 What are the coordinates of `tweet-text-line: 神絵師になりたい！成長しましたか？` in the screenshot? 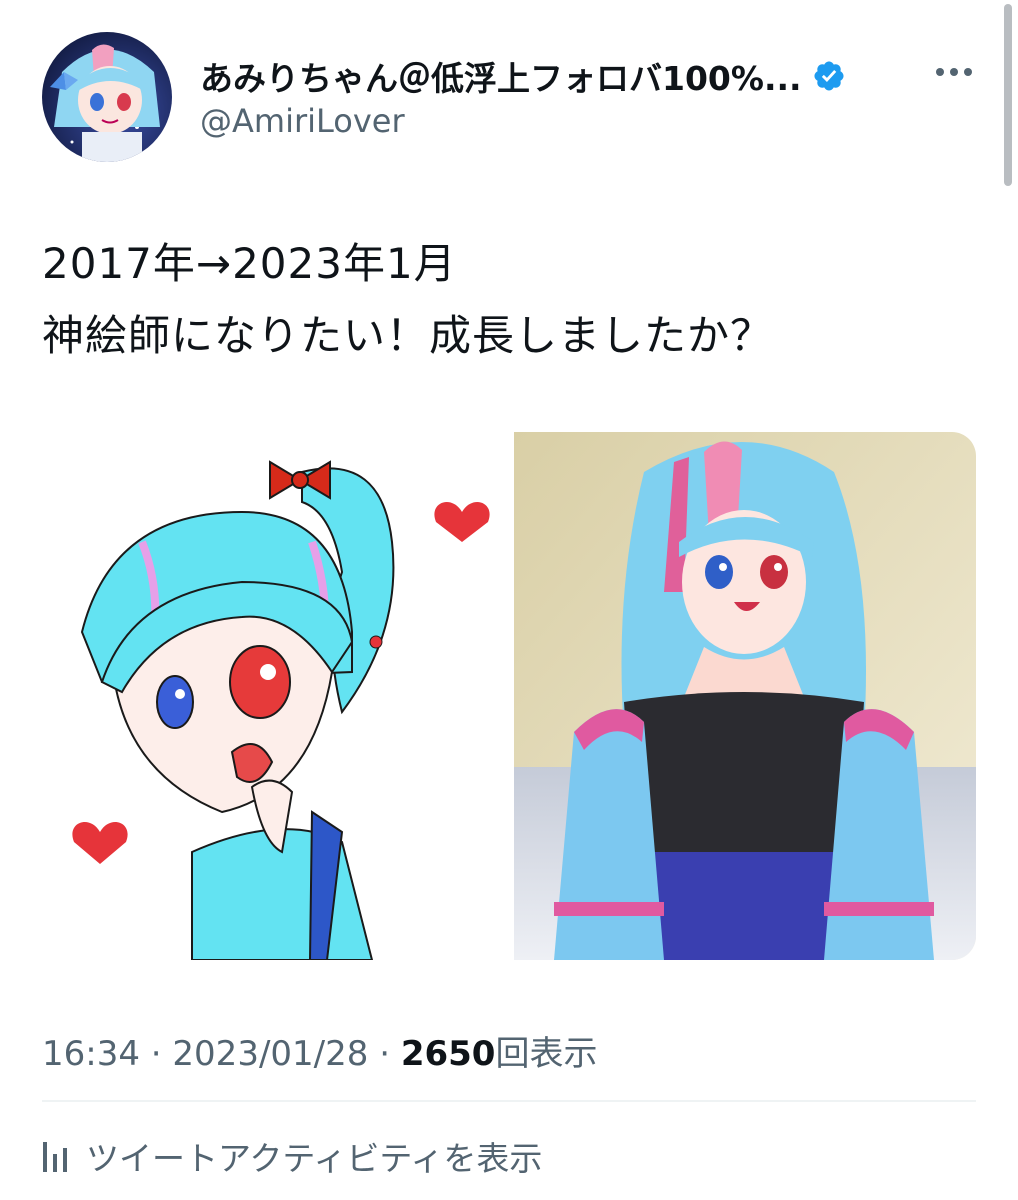 It's located at (408, 335).